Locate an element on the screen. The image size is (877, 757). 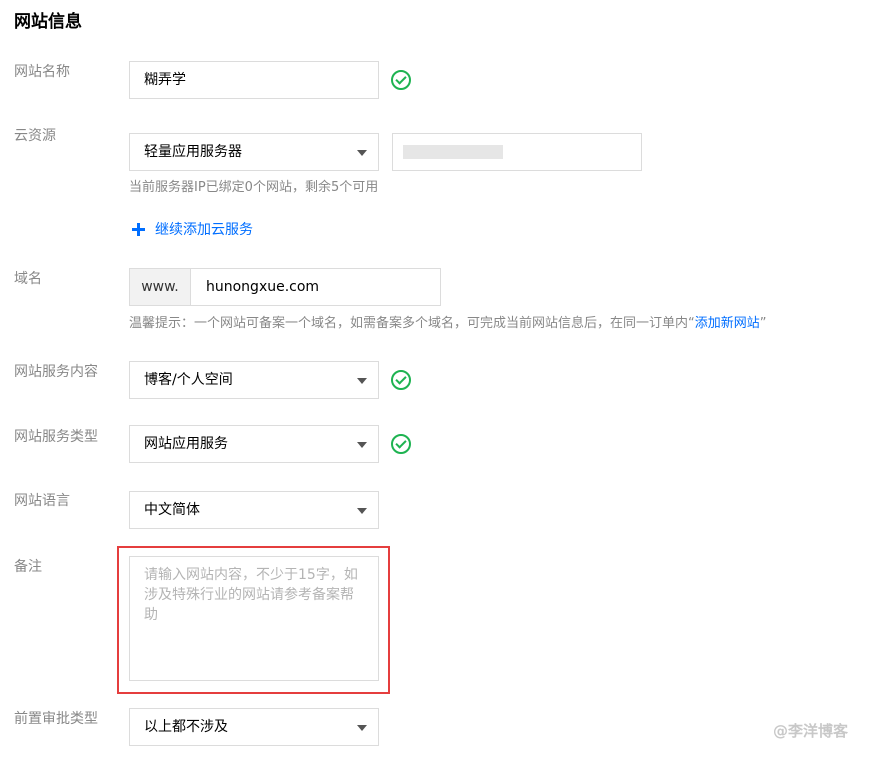
site-name-label: 网站名称 is located at coordinates (42, 72).